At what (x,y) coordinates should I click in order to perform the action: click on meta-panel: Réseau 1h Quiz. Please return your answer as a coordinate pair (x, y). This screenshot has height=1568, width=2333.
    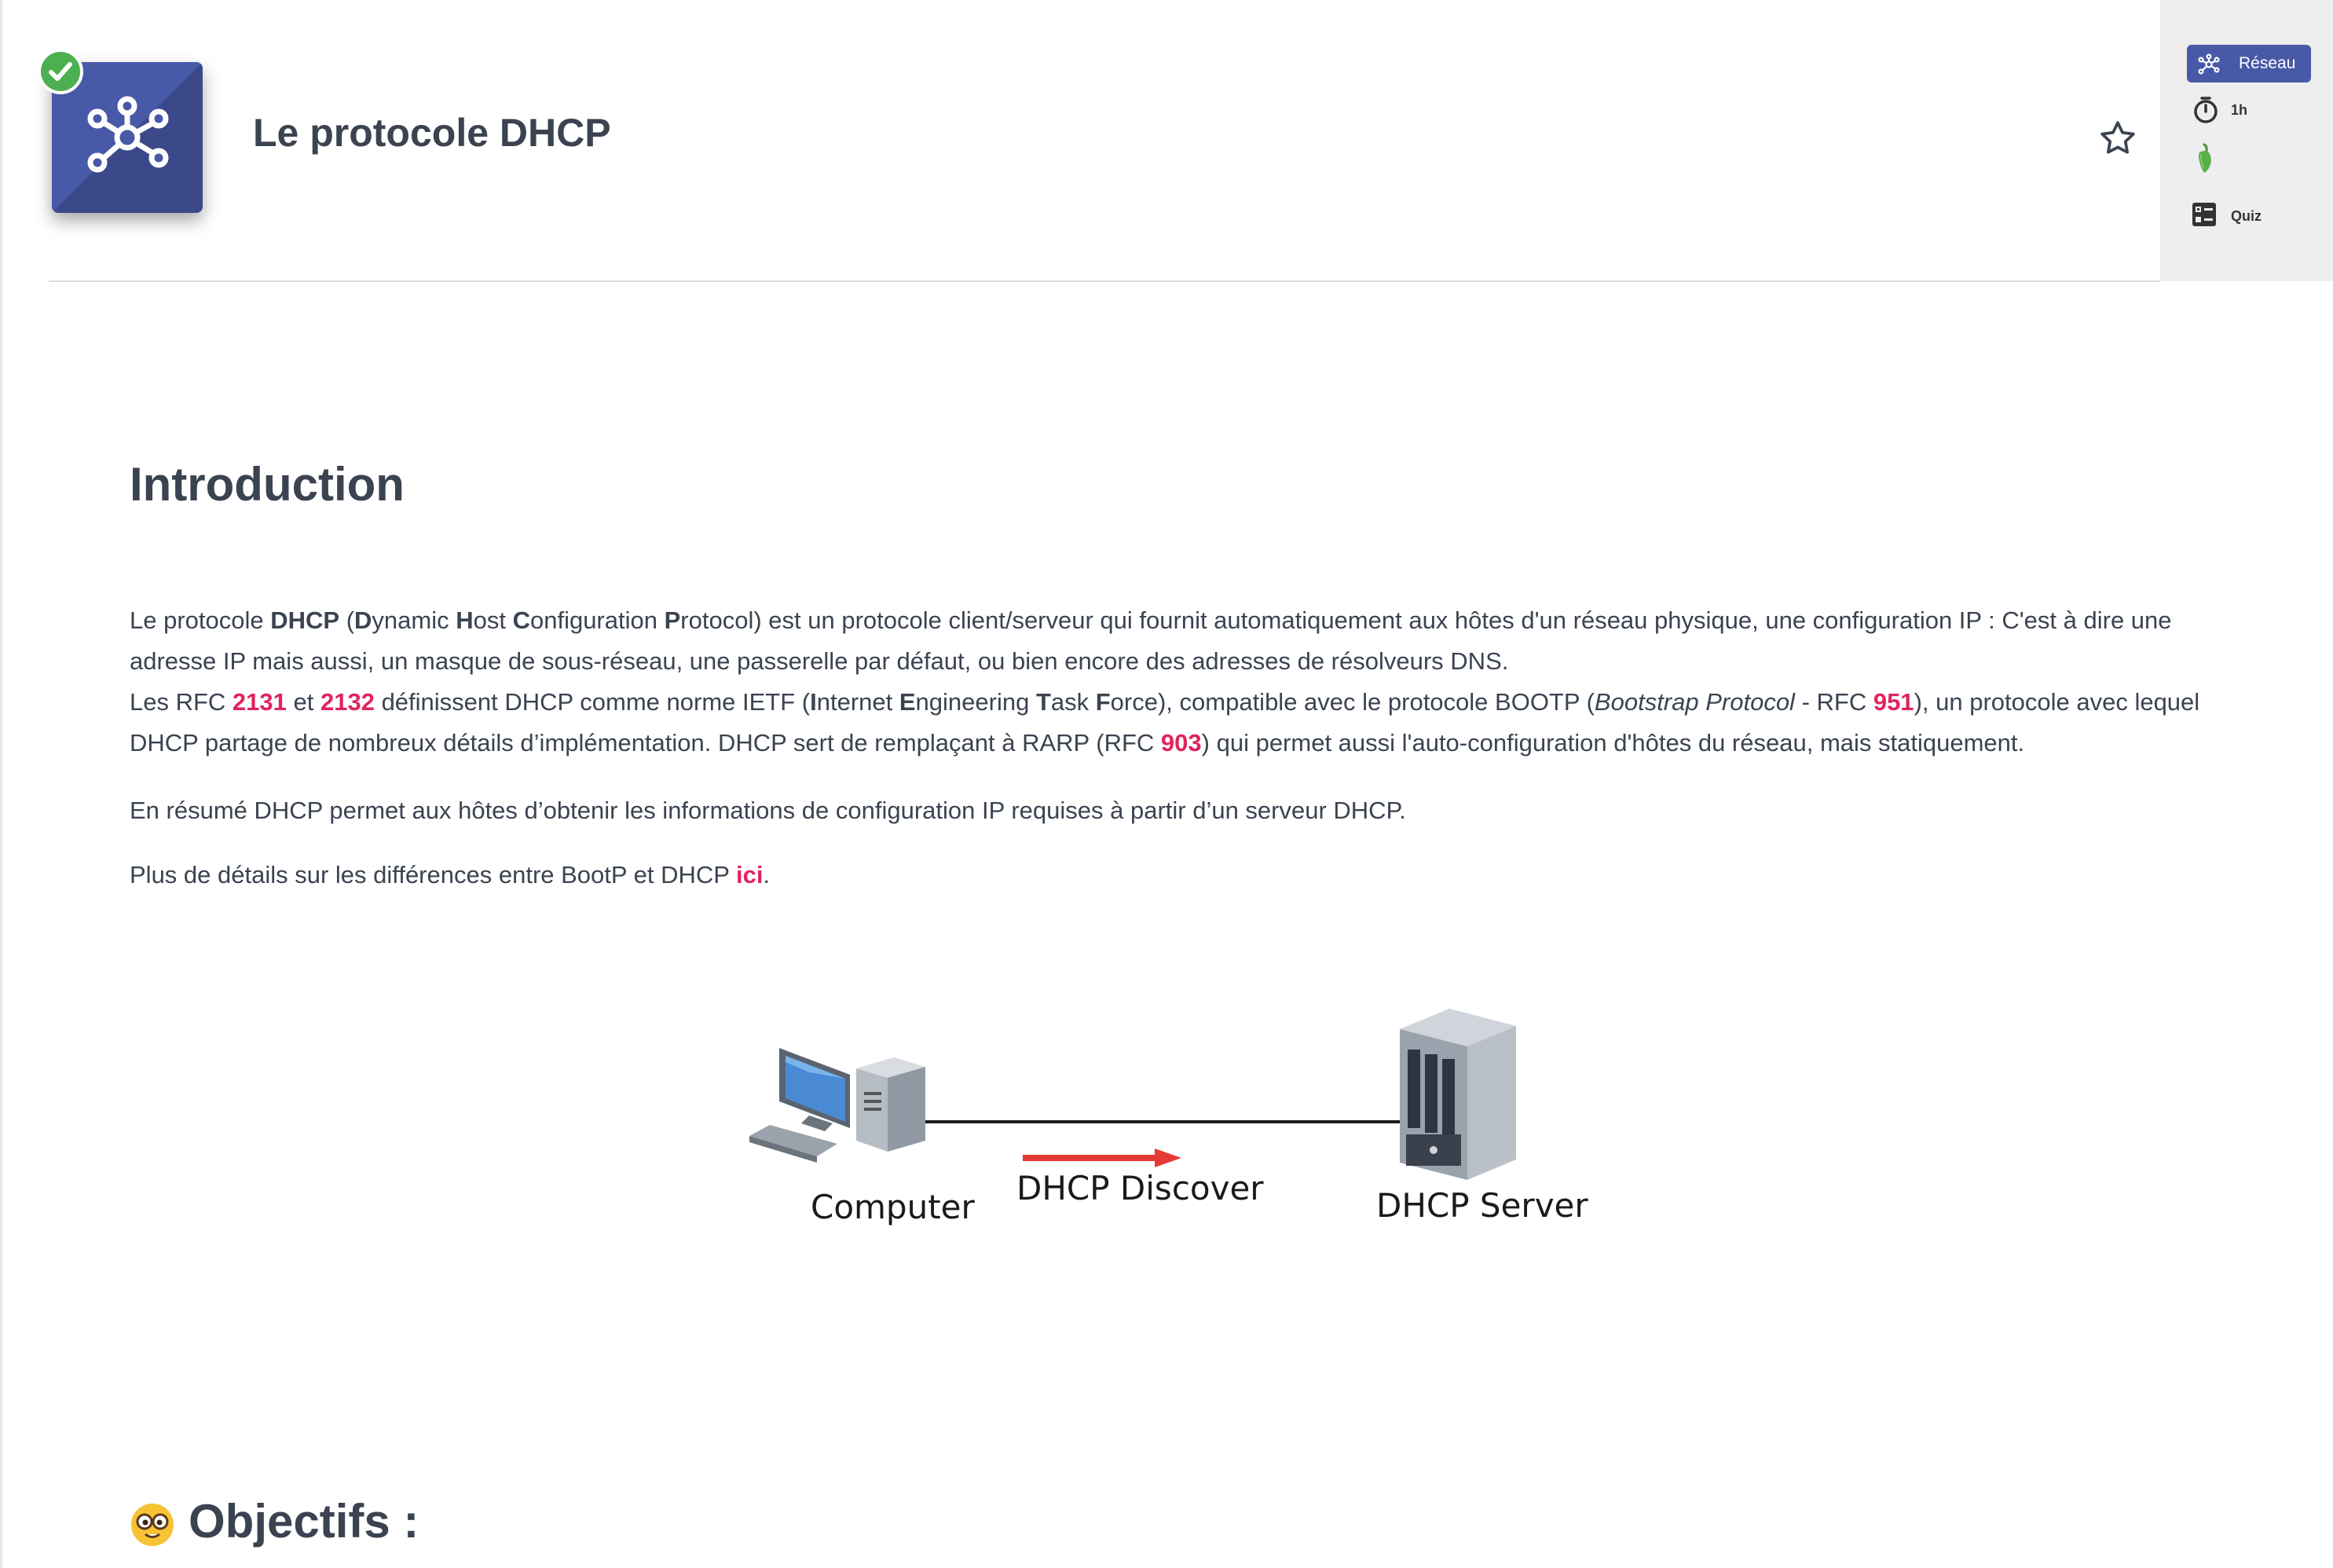
    Looking at the image, I should click on (2247, 141).